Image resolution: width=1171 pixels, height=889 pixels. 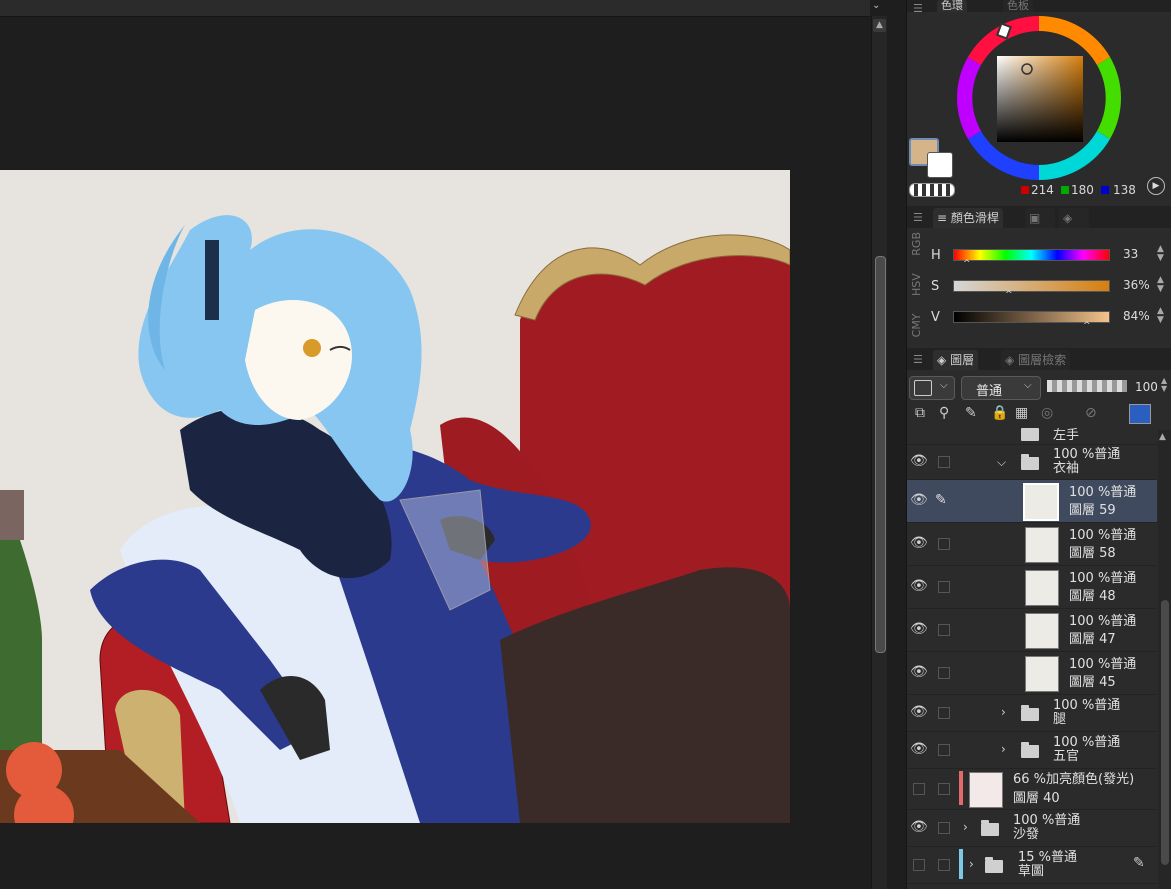 I want to click on layer-name: 圖層 47, so click(x=1092, y=639).